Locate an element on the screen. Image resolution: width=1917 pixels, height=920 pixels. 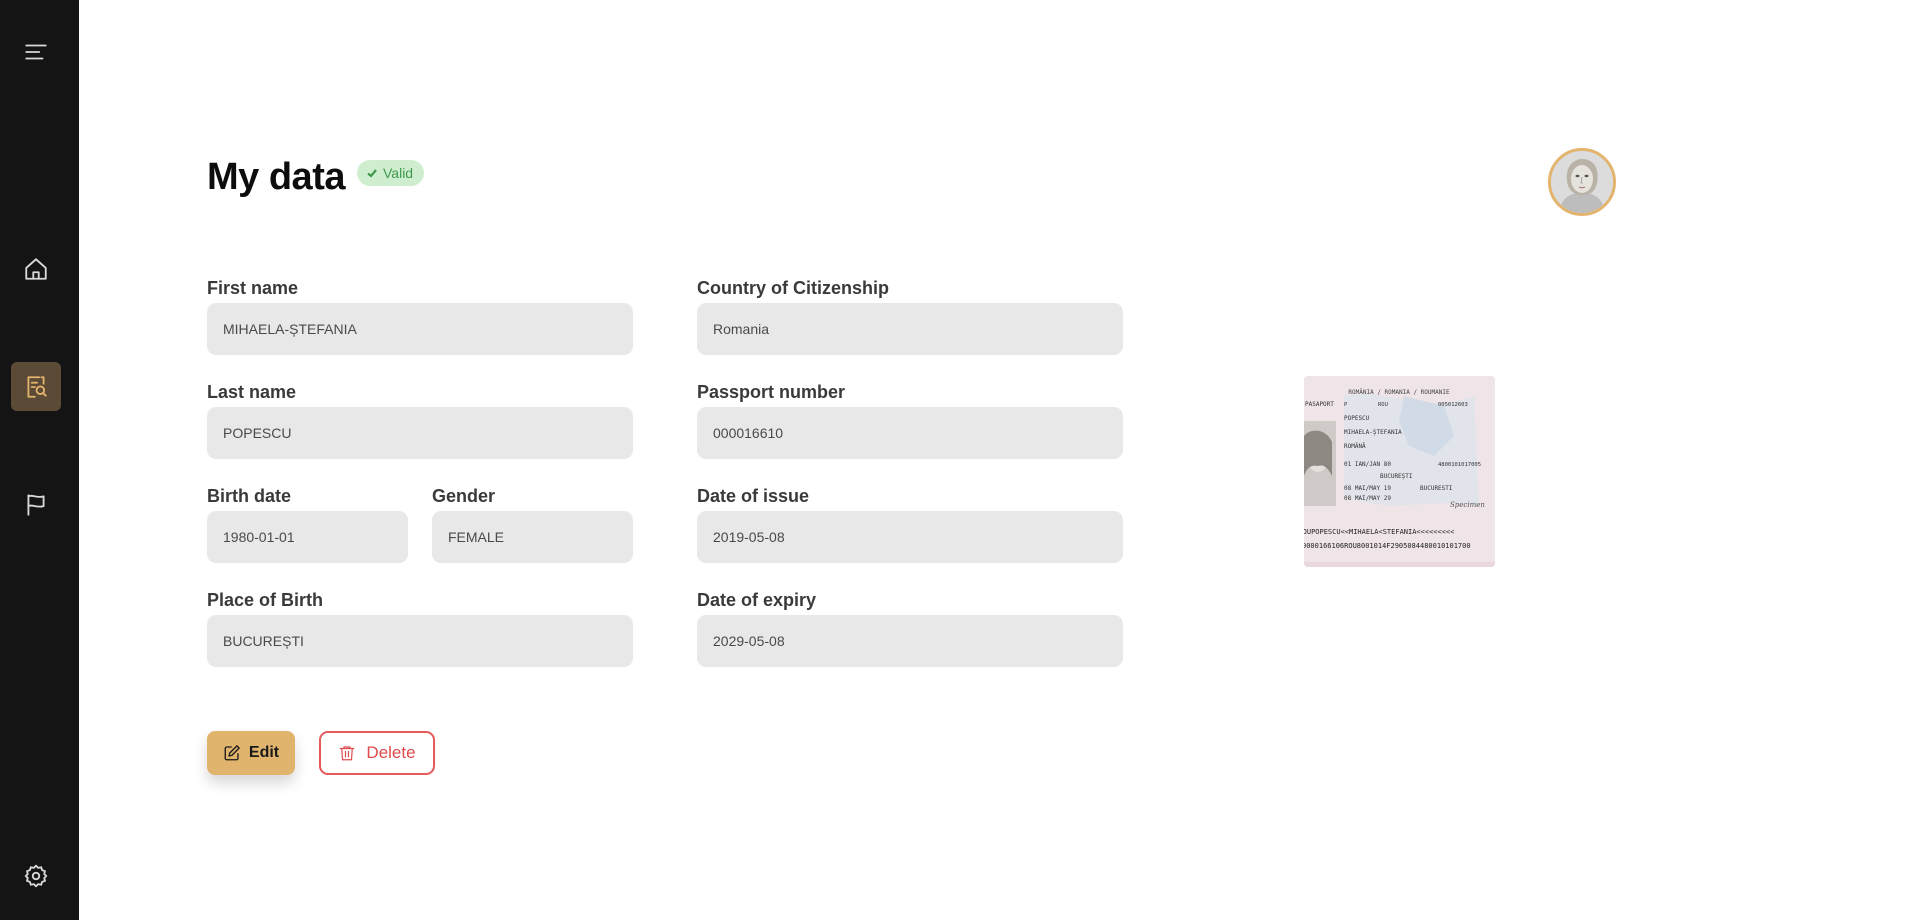
citizenship-label: Country of Citizenship is located at coordinates (793, 288).